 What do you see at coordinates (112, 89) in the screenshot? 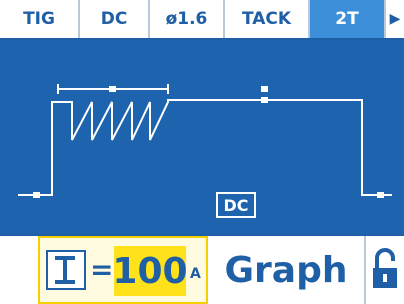
I see `pulse-handle` at bounding box center [112, 89].